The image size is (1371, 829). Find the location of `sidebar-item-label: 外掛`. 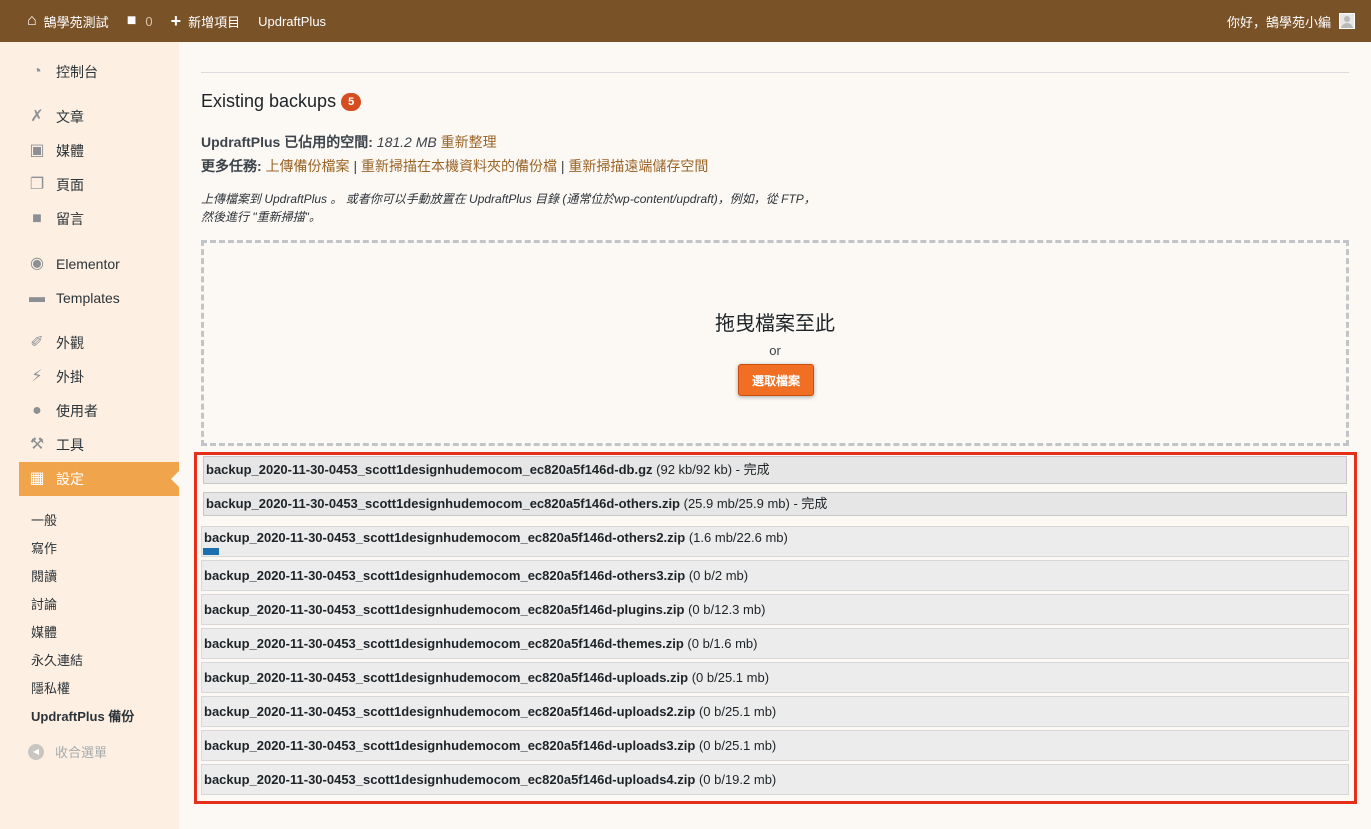

sidebar-item-label: 外掛 is located at coordinates (70, 377).